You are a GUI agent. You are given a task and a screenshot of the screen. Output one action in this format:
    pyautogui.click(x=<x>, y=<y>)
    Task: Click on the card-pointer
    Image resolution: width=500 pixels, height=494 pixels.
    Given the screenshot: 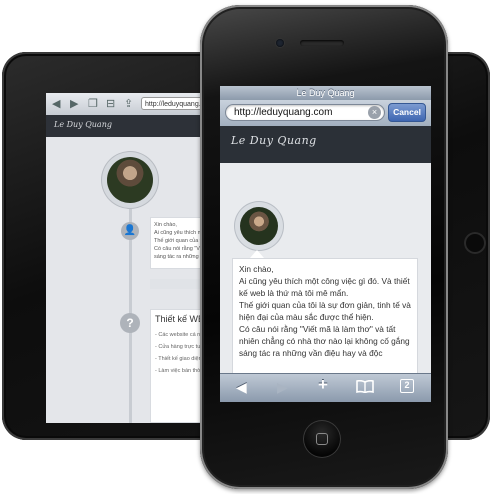 What is the action you would take?
    pyautogui.click(x=257, y=254)
    